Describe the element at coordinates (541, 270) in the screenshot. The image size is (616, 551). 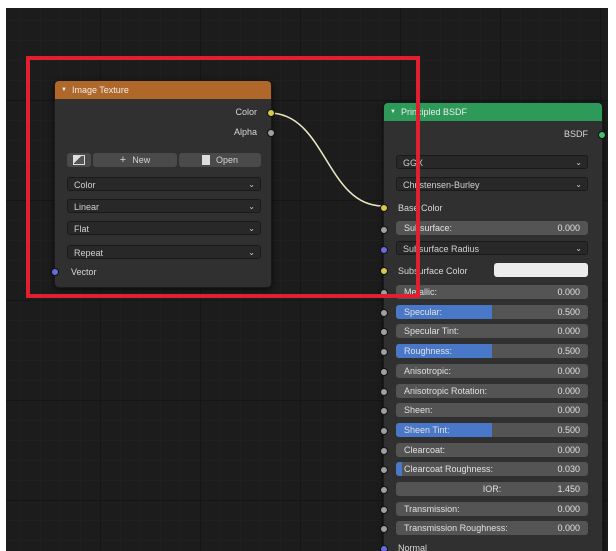
I see `subsurface-color-swatch` at that location.